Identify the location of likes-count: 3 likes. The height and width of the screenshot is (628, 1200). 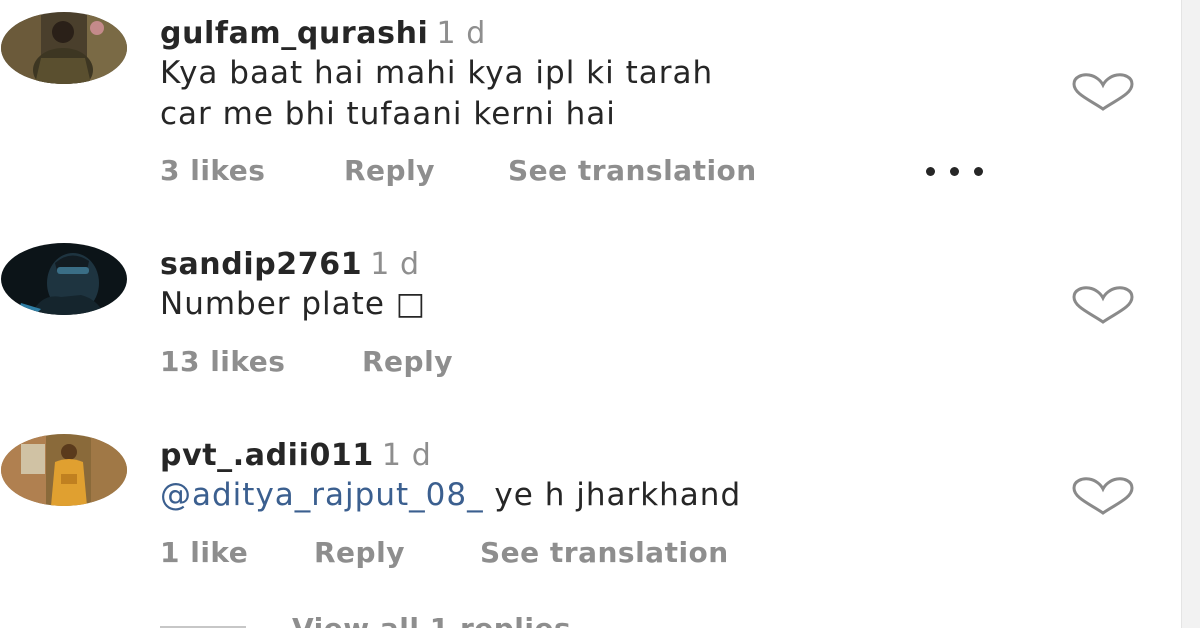
(212, 170).